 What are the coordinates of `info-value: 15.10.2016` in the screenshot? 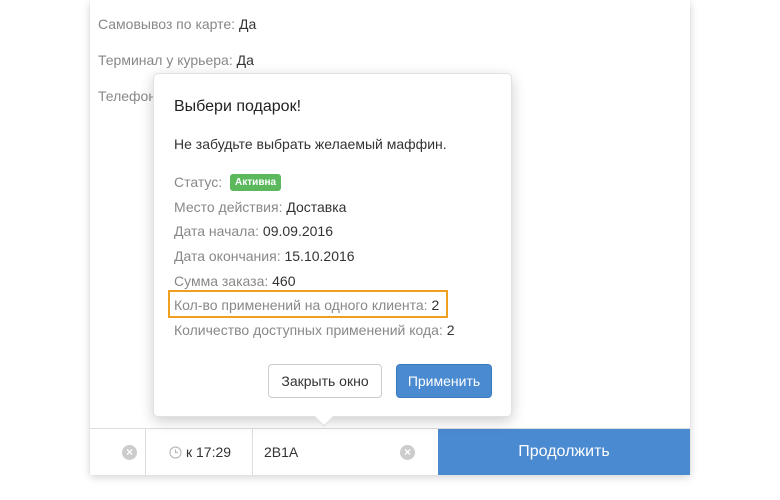 It's located at (319, 256).